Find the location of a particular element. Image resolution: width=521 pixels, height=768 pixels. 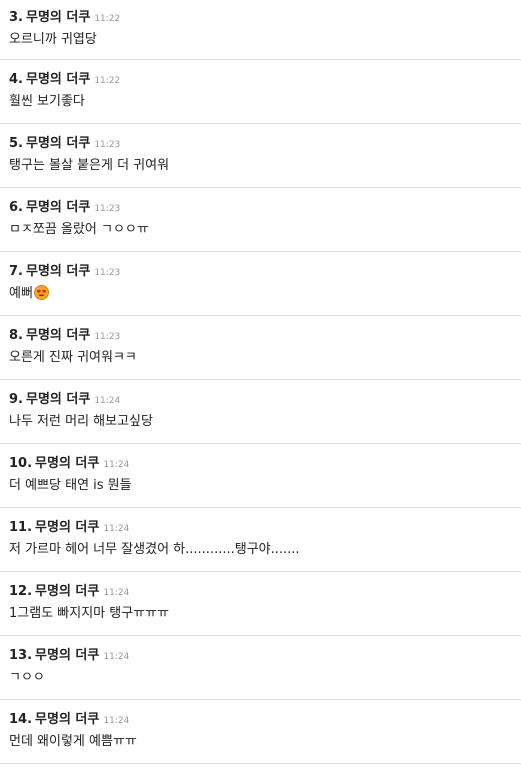

comment-text: ㅁㅈ쪼끔 올랐어 ㄱㅇㅇㅠ is located at coordinates (79, 229).